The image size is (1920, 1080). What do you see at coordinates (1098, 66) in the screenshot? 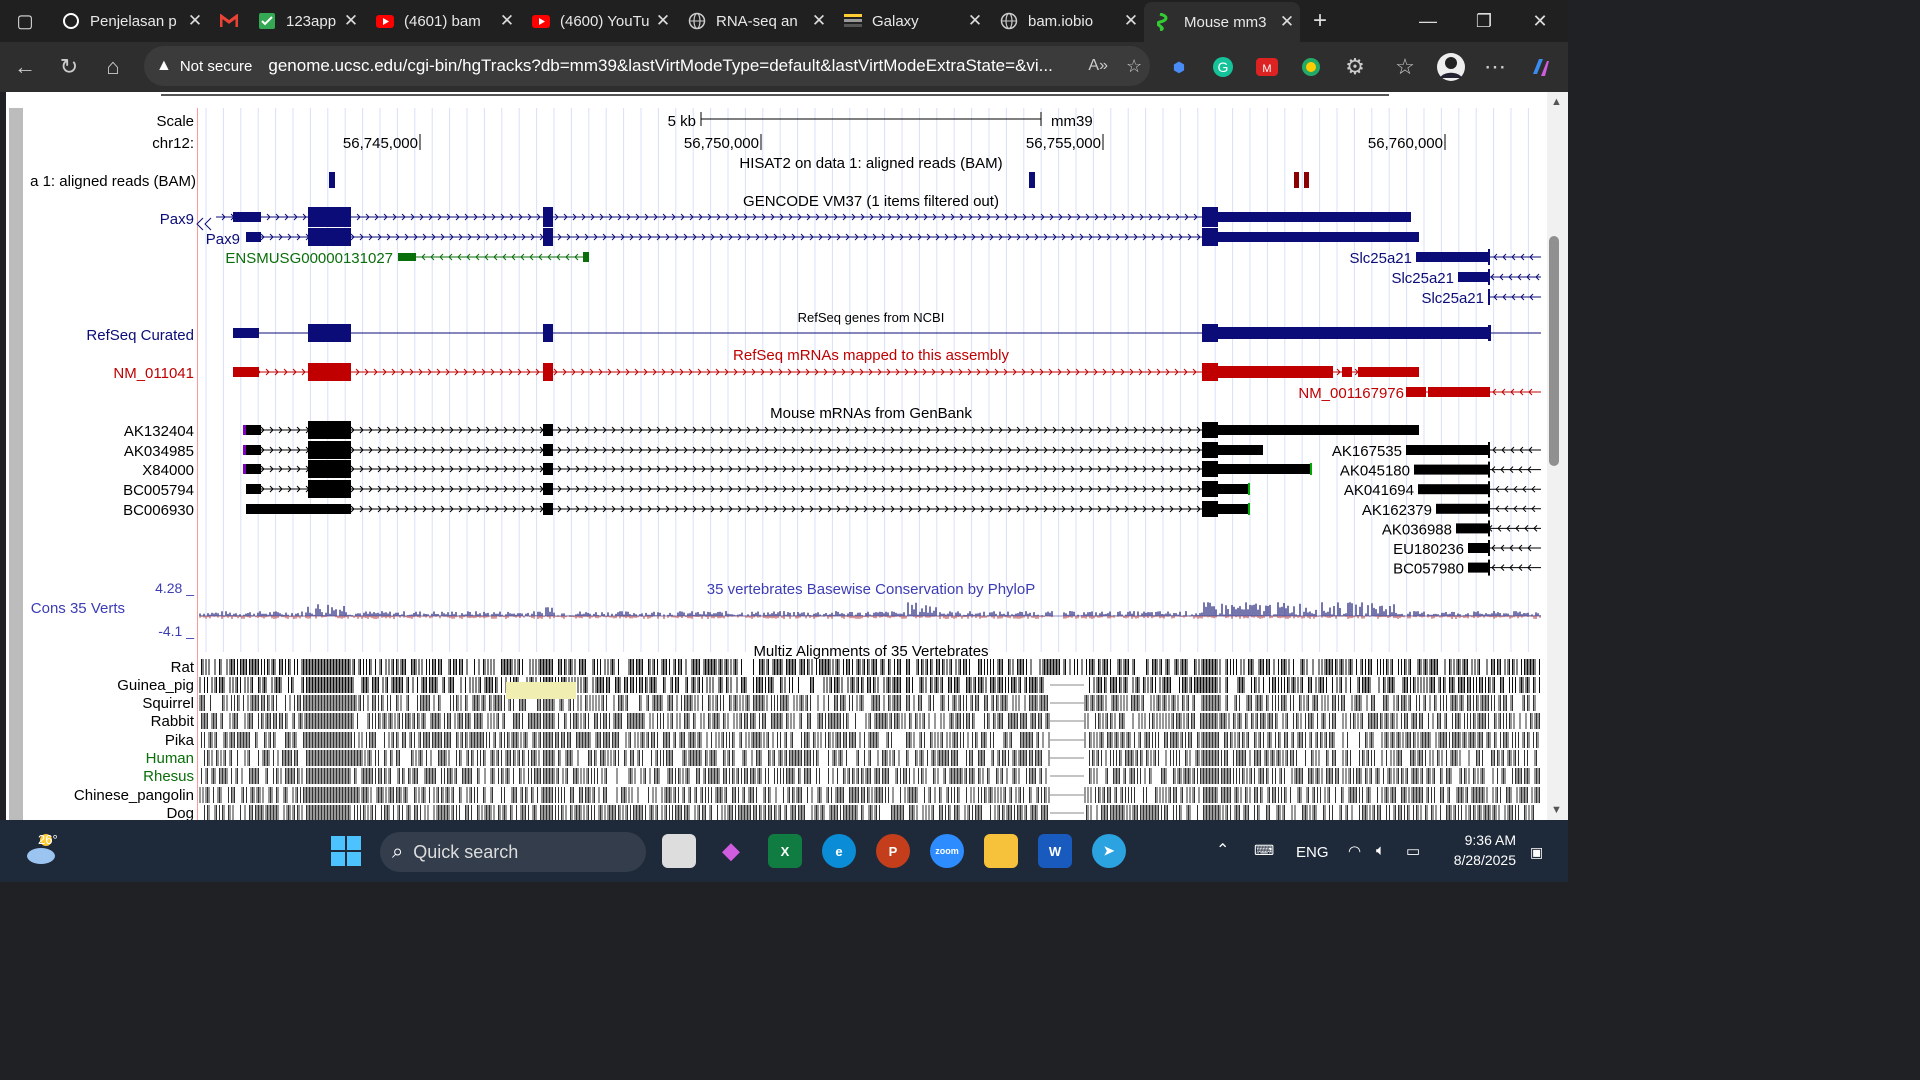
I see `read-aloud-icon: A»` at bounding box center [1098, 66].